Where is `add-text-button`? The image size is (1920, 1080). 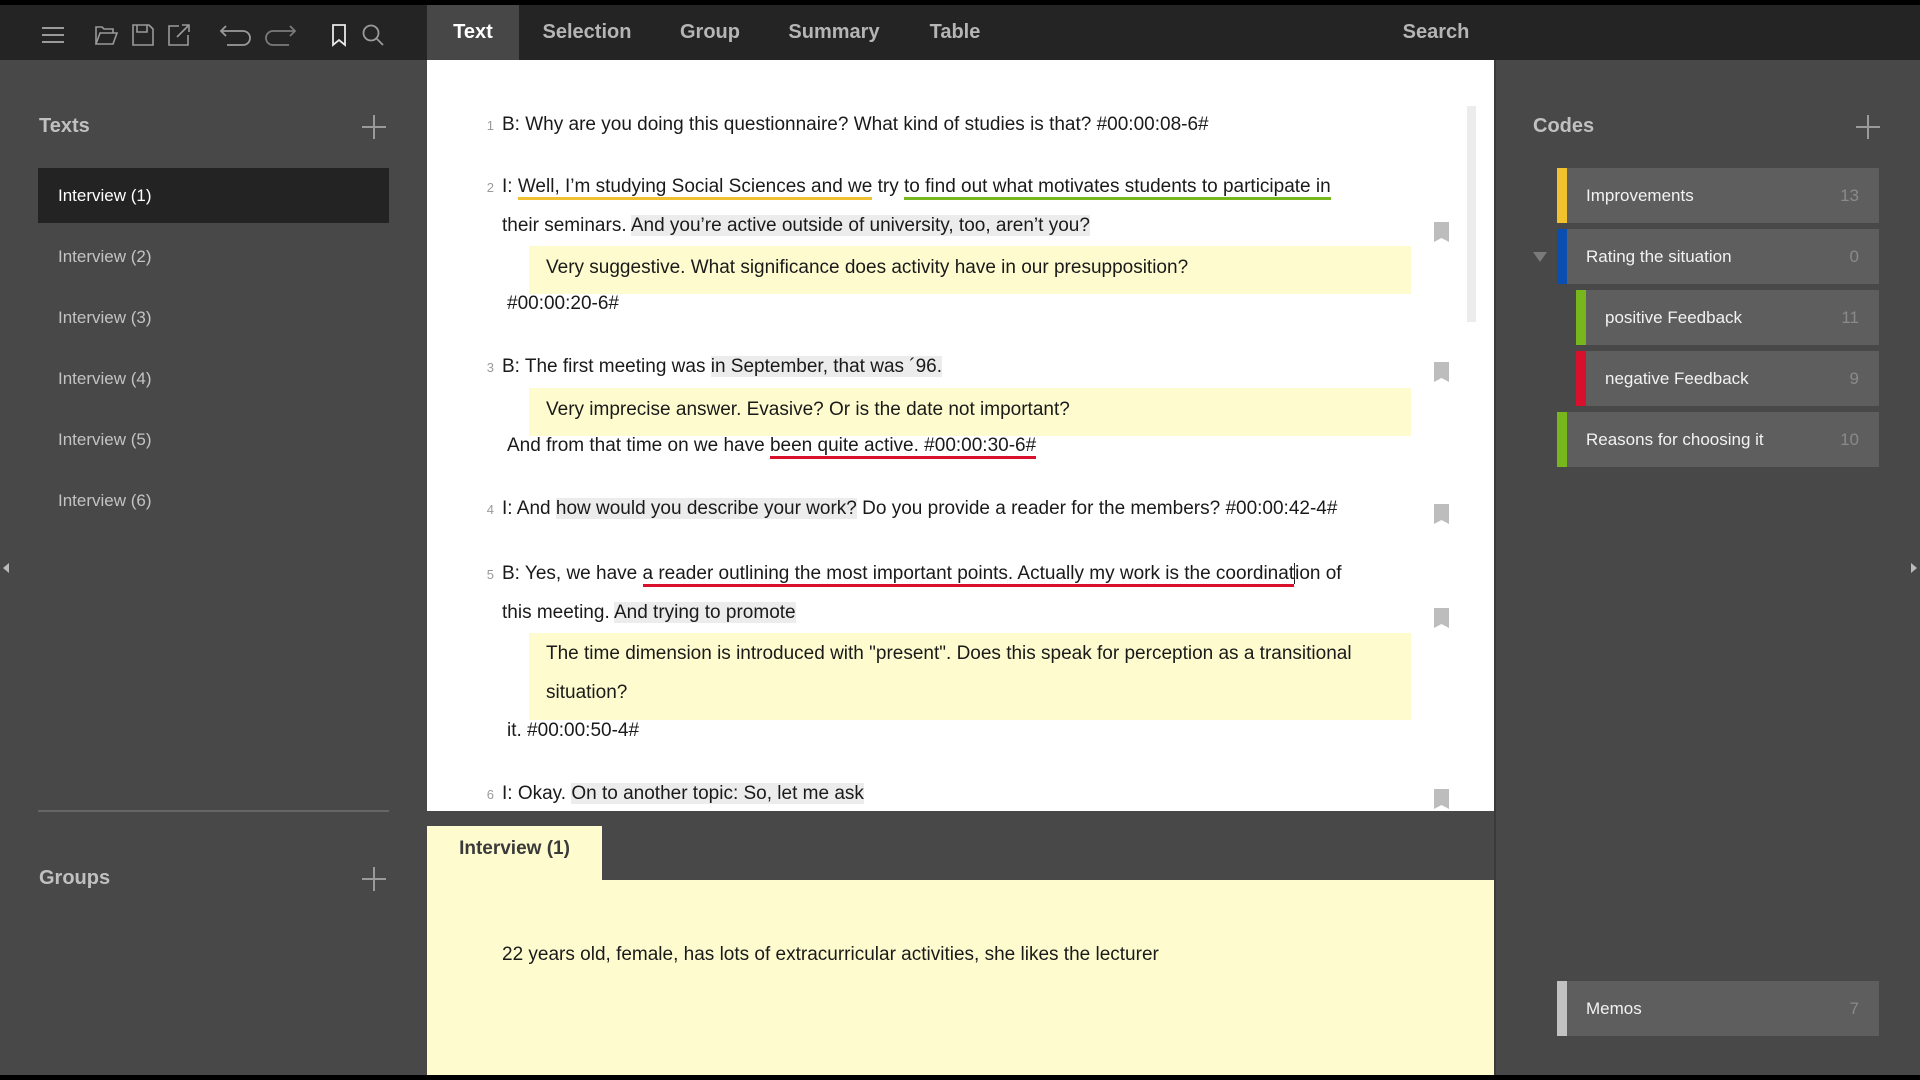 add-text-button is located at coordinates (374, 127).